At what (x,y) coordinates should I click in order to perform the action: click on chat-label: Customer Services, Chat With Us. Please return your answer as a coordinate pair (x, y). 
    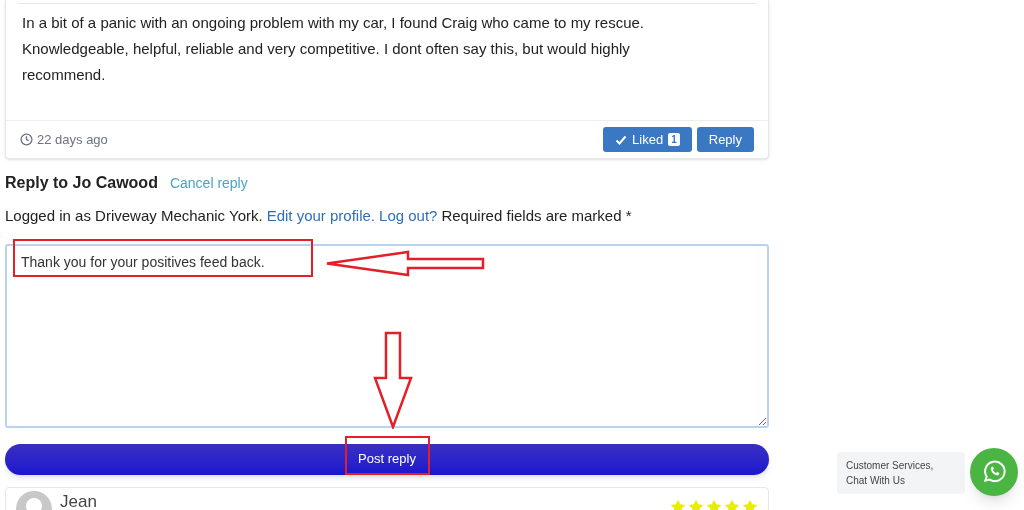
    Looking at the image, I should click on (901, 473).